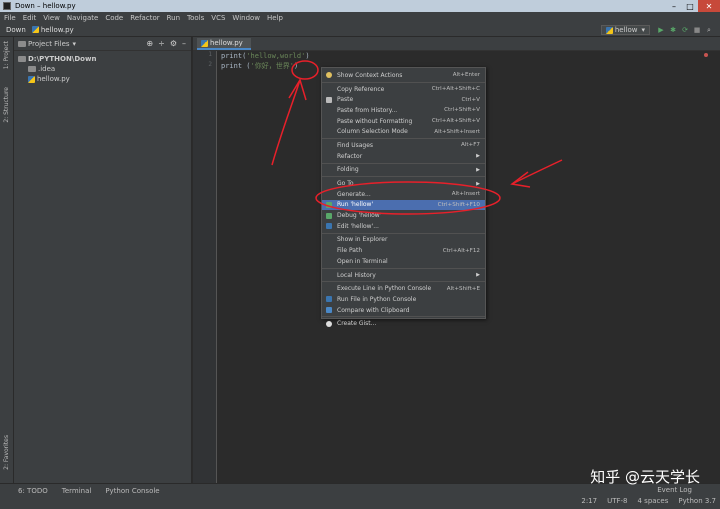  Describe the element at coordinates (329, 323) in the screenshot. I see `github-icon` at that location.